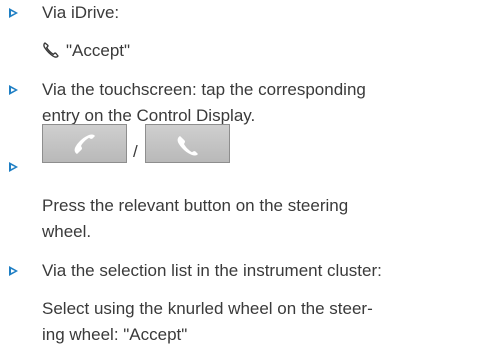 The width and height of the screenshot is (488, 364). I want to click on phone-handset-icon, so click(51, 52).